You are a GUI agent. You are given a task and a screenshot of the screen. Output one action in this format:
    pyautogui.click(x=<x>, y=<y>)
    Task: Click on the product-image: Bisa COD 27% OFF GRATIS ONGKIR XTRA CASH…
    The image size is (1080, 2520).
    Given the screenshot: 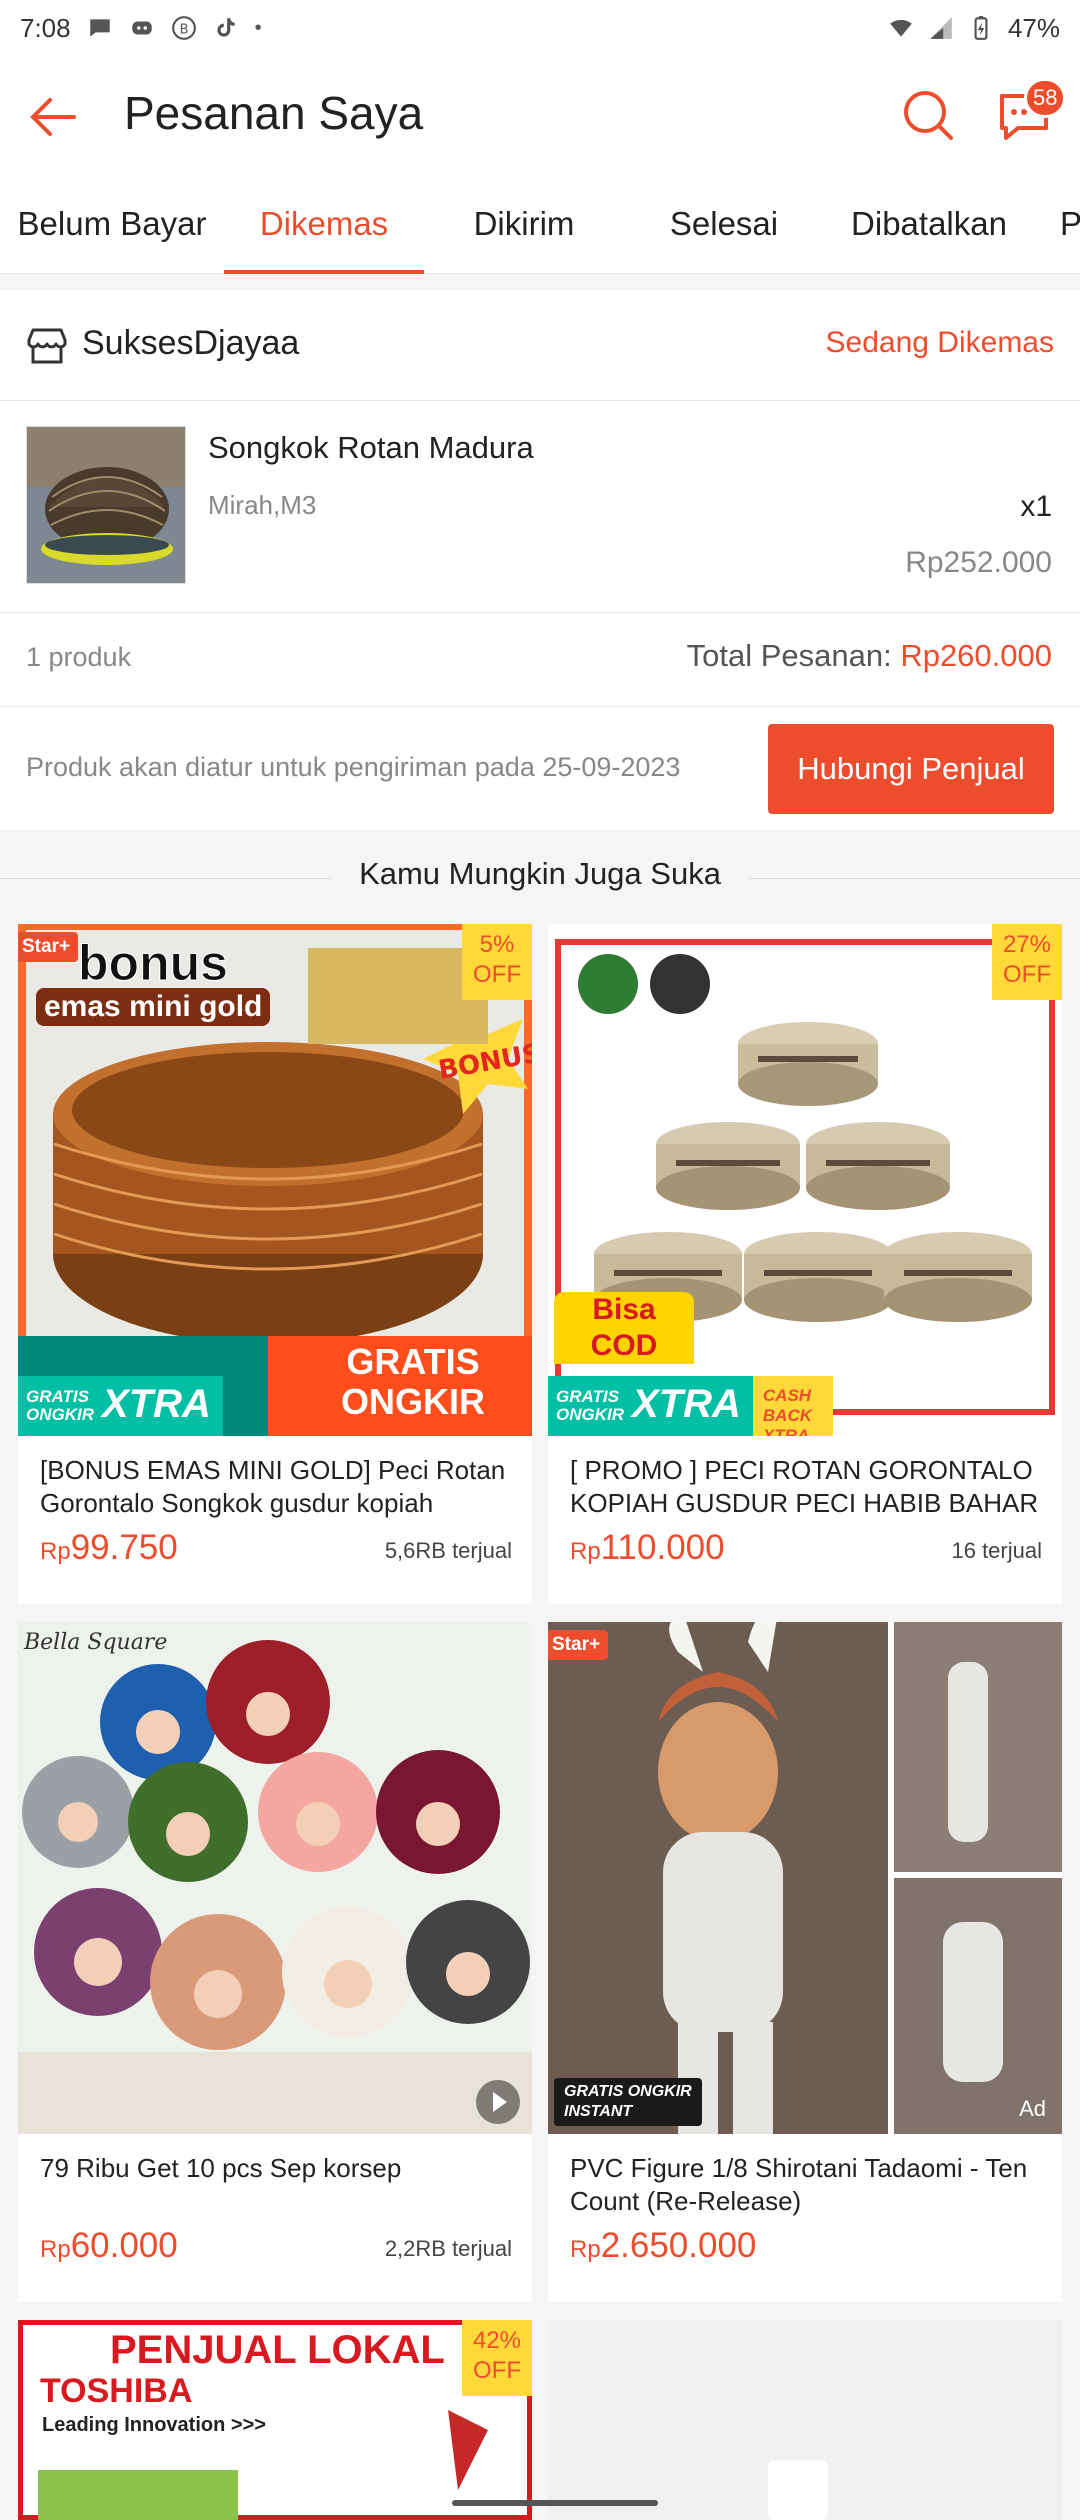 What is the action you would take?
    pyautogui.click(x=805, y=1180)
    